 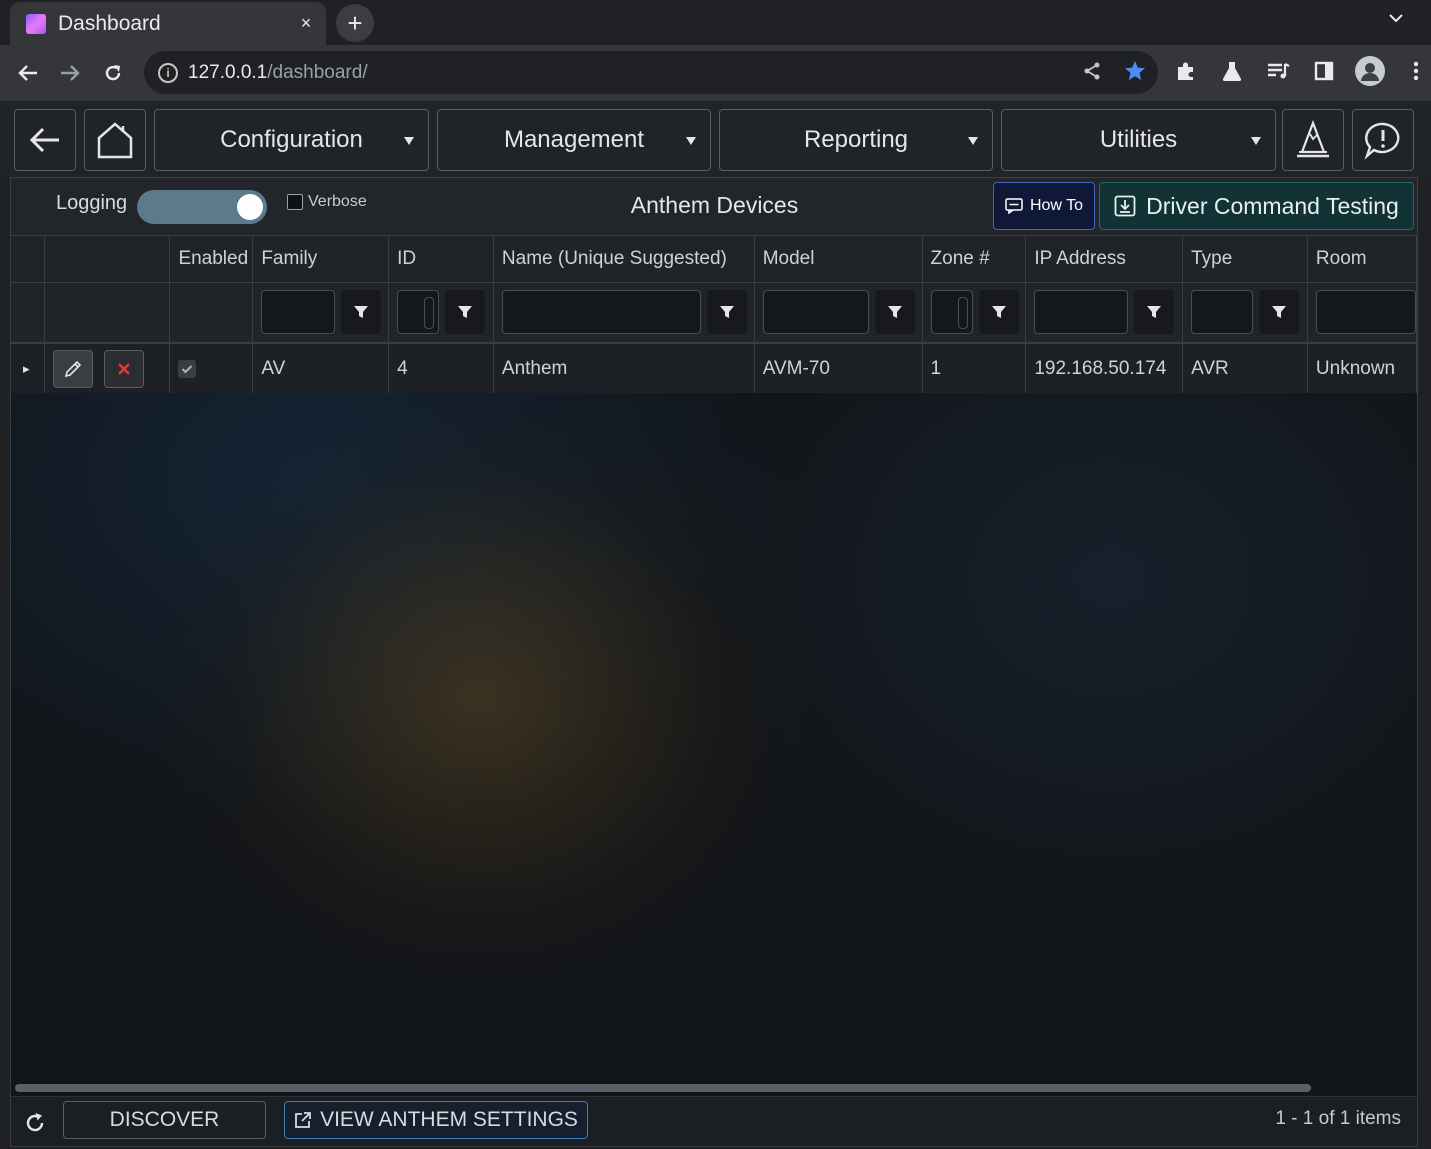 What do you see at coordinates (1138, 140) in the screenshot?
I see `menu-utilities: Utilities` at bounding box center [1138, 140].